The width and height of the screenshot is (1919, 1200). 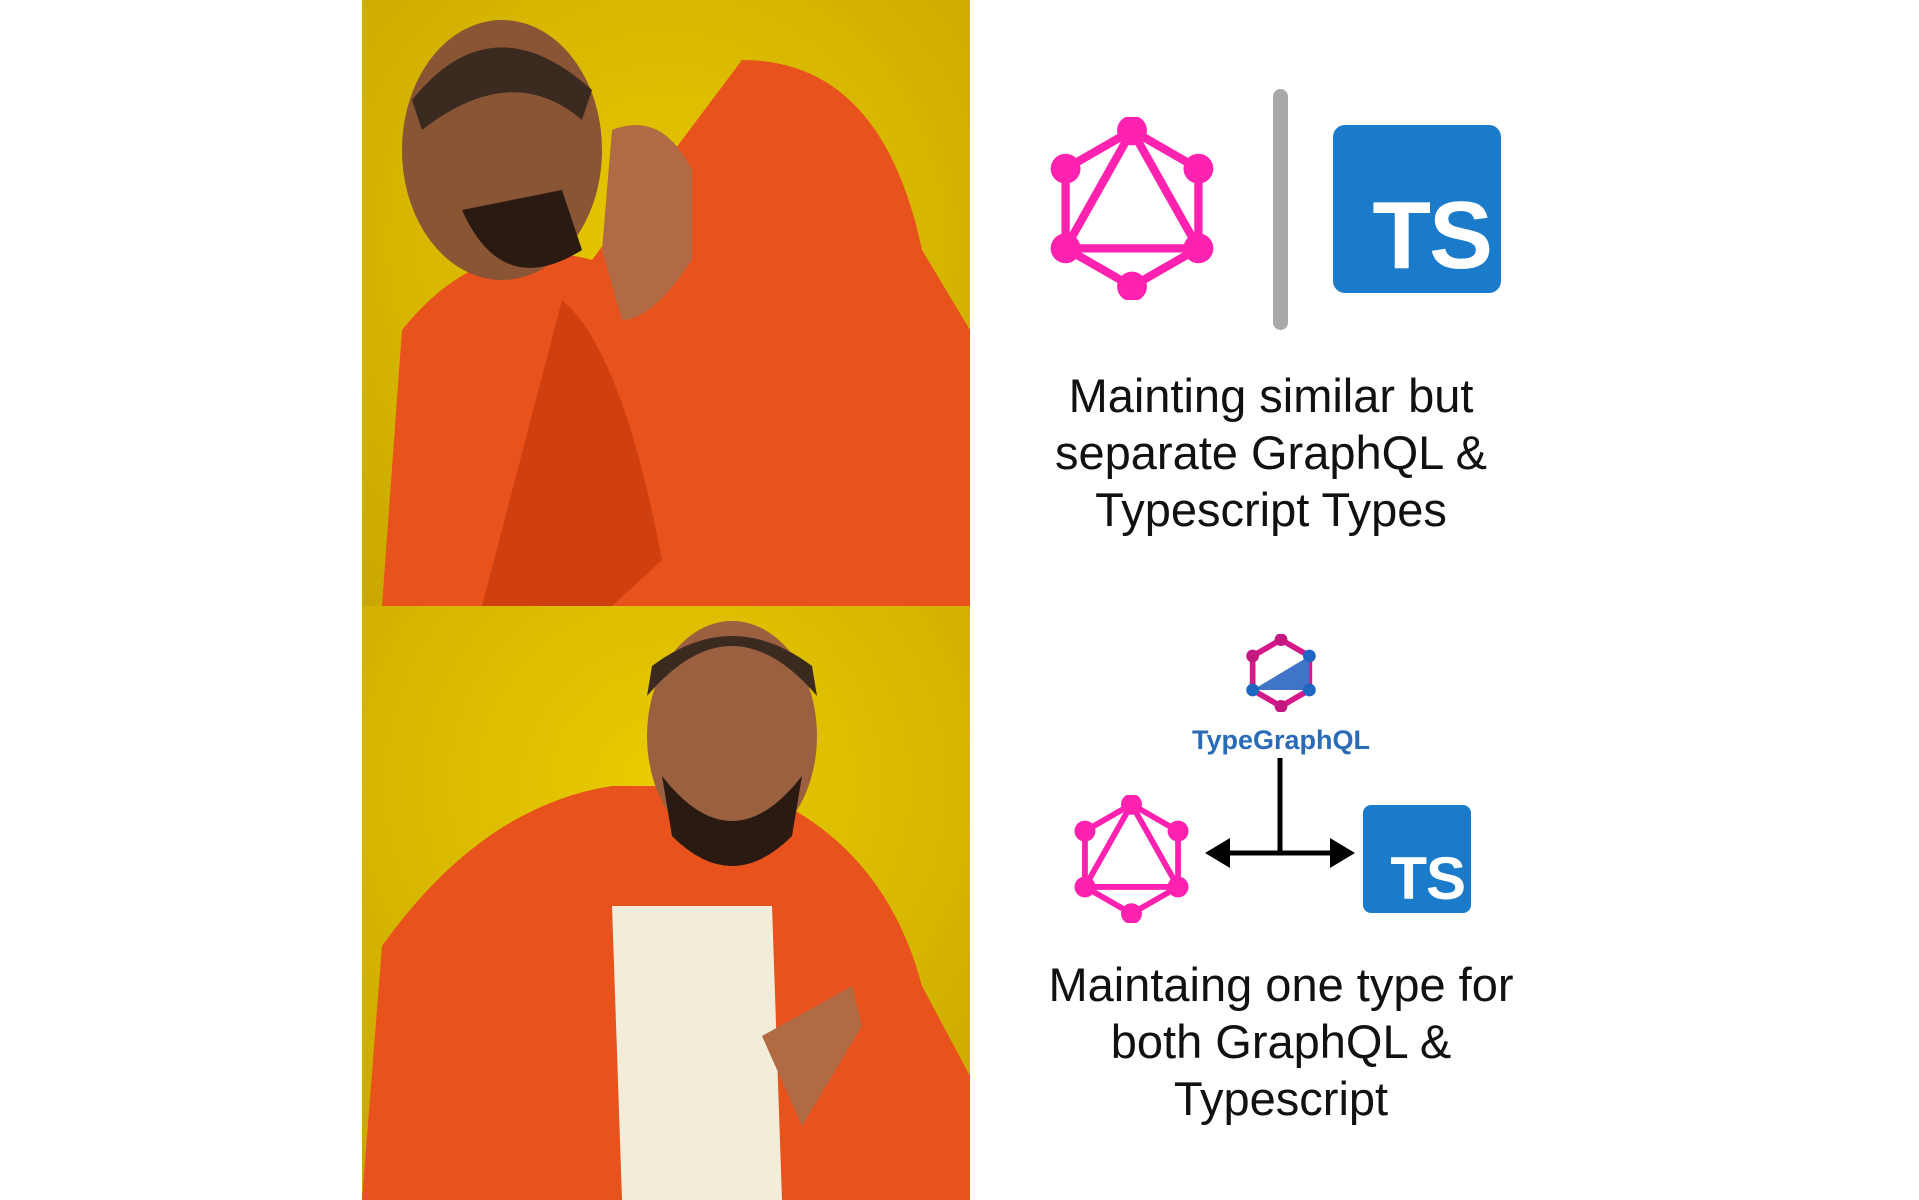 I want to click on typegraphql-logo-icon, so click(x=1281, y=673).